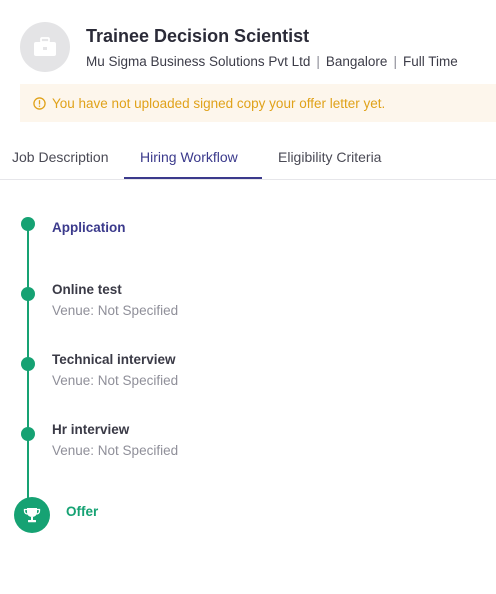 The width and height of the screenshot is (496, 594). I want to click on job-title: Trainee Decision Scientist, so click(198, 36).